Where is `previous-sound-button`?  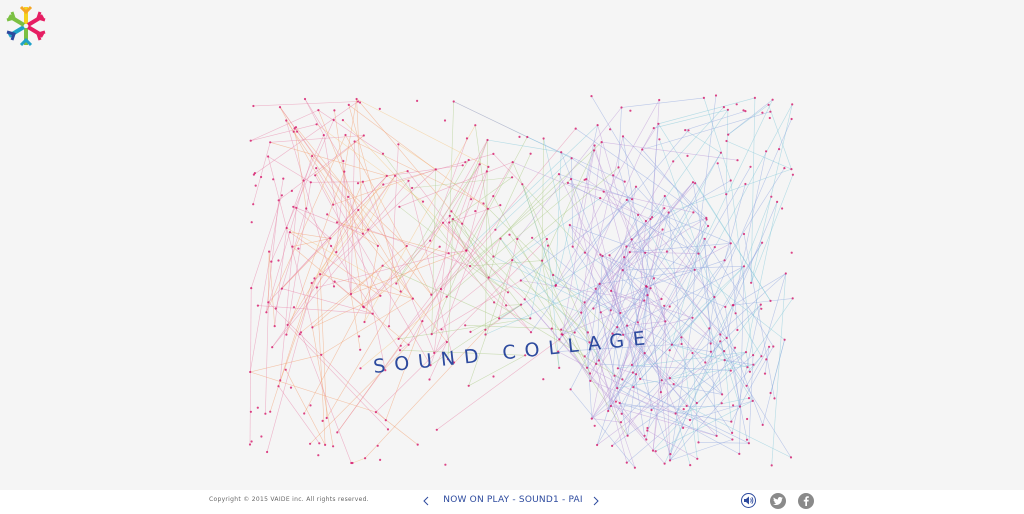 previous-sound-button is located at coordinates (426, 501).